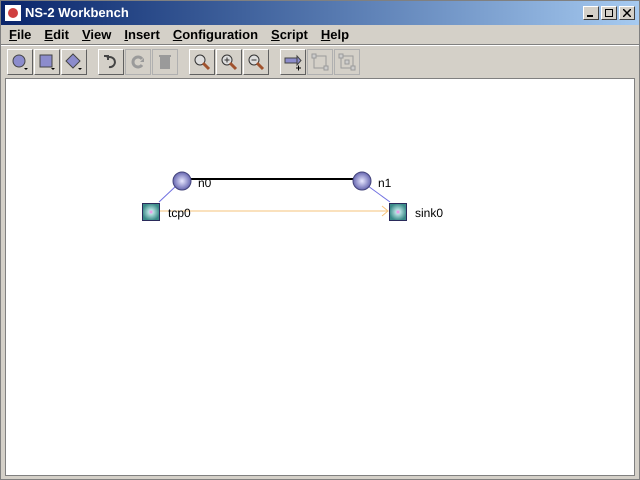  I want to click on close-button, so click(627, 13).